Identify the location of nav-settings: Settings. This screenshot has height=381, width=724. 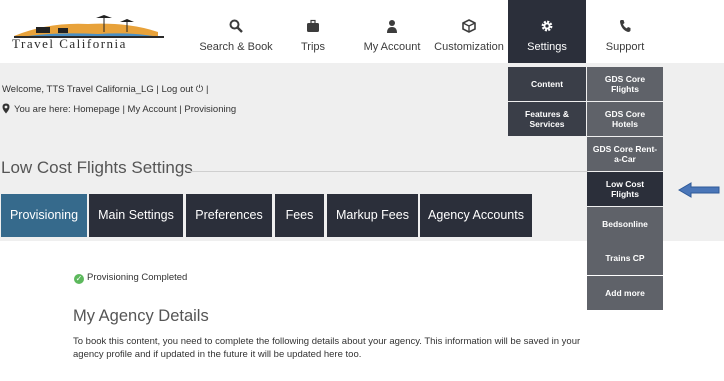
(547, 31).